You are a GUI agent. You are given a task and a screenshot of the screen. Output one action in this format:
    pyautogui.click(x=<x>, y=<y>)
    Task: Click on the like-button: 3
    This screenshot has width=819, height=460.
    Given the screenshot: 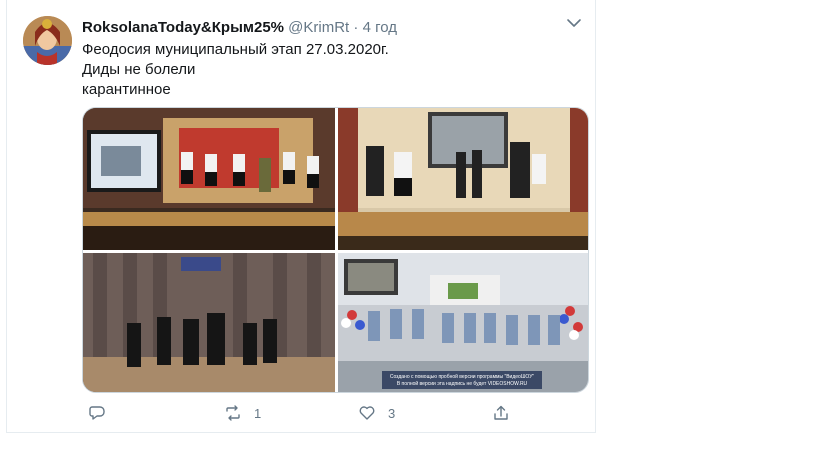 What is the action you would take?
    pyautogui.click(x=376, y=413)
    